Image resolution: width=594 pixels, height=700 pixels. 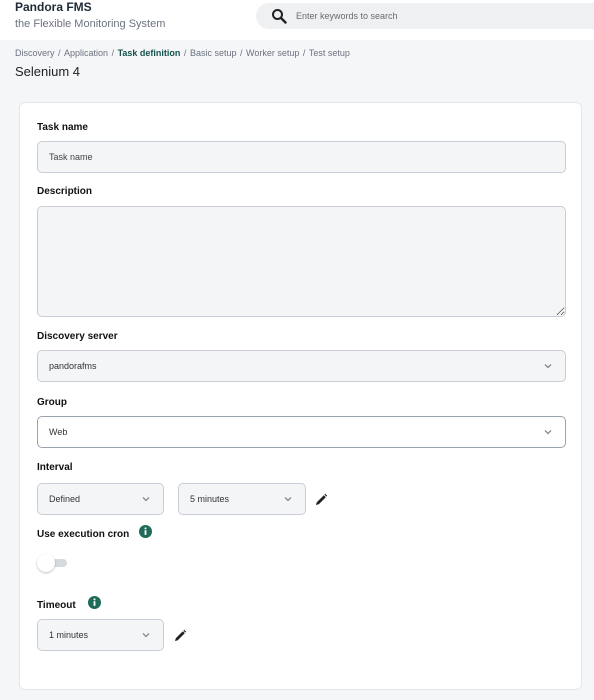 I want to click on app-tagline: the Flexible Monitoring System, so click(x=90, y=24).